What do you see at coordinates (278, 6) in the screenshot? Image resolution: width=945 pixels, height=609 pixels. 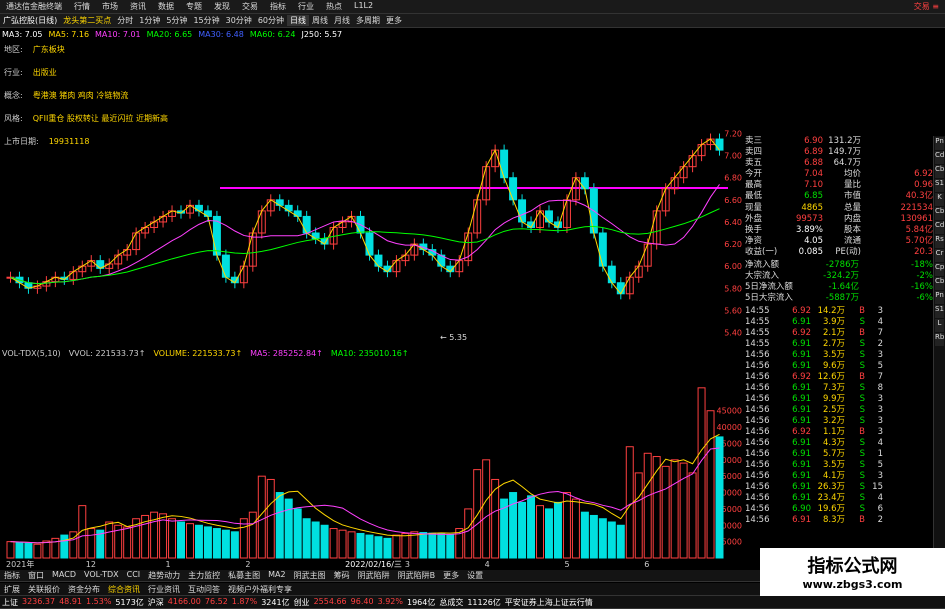 I see `menu-item-7: 指标` at bounding box center [278, 6].